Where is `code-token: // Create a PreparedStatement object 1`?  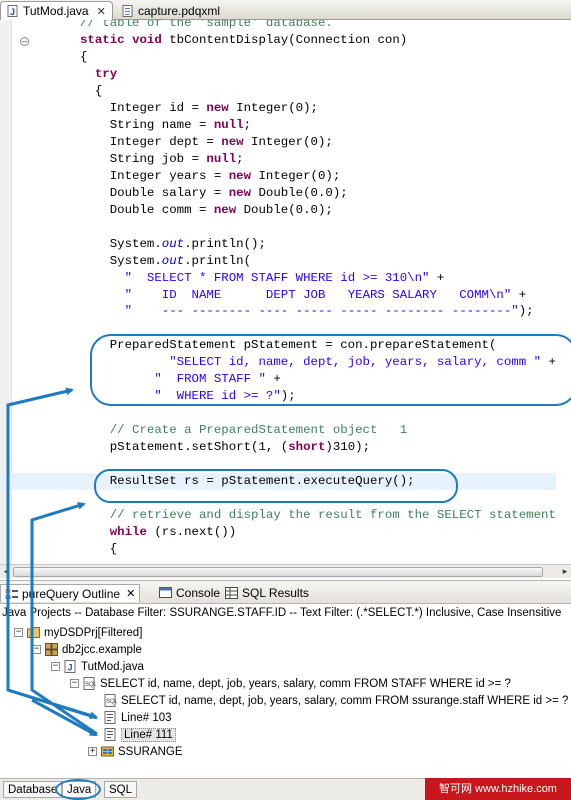 code-token: // Create a PreparedStatement object 1 is located at coordinates (258, 430).